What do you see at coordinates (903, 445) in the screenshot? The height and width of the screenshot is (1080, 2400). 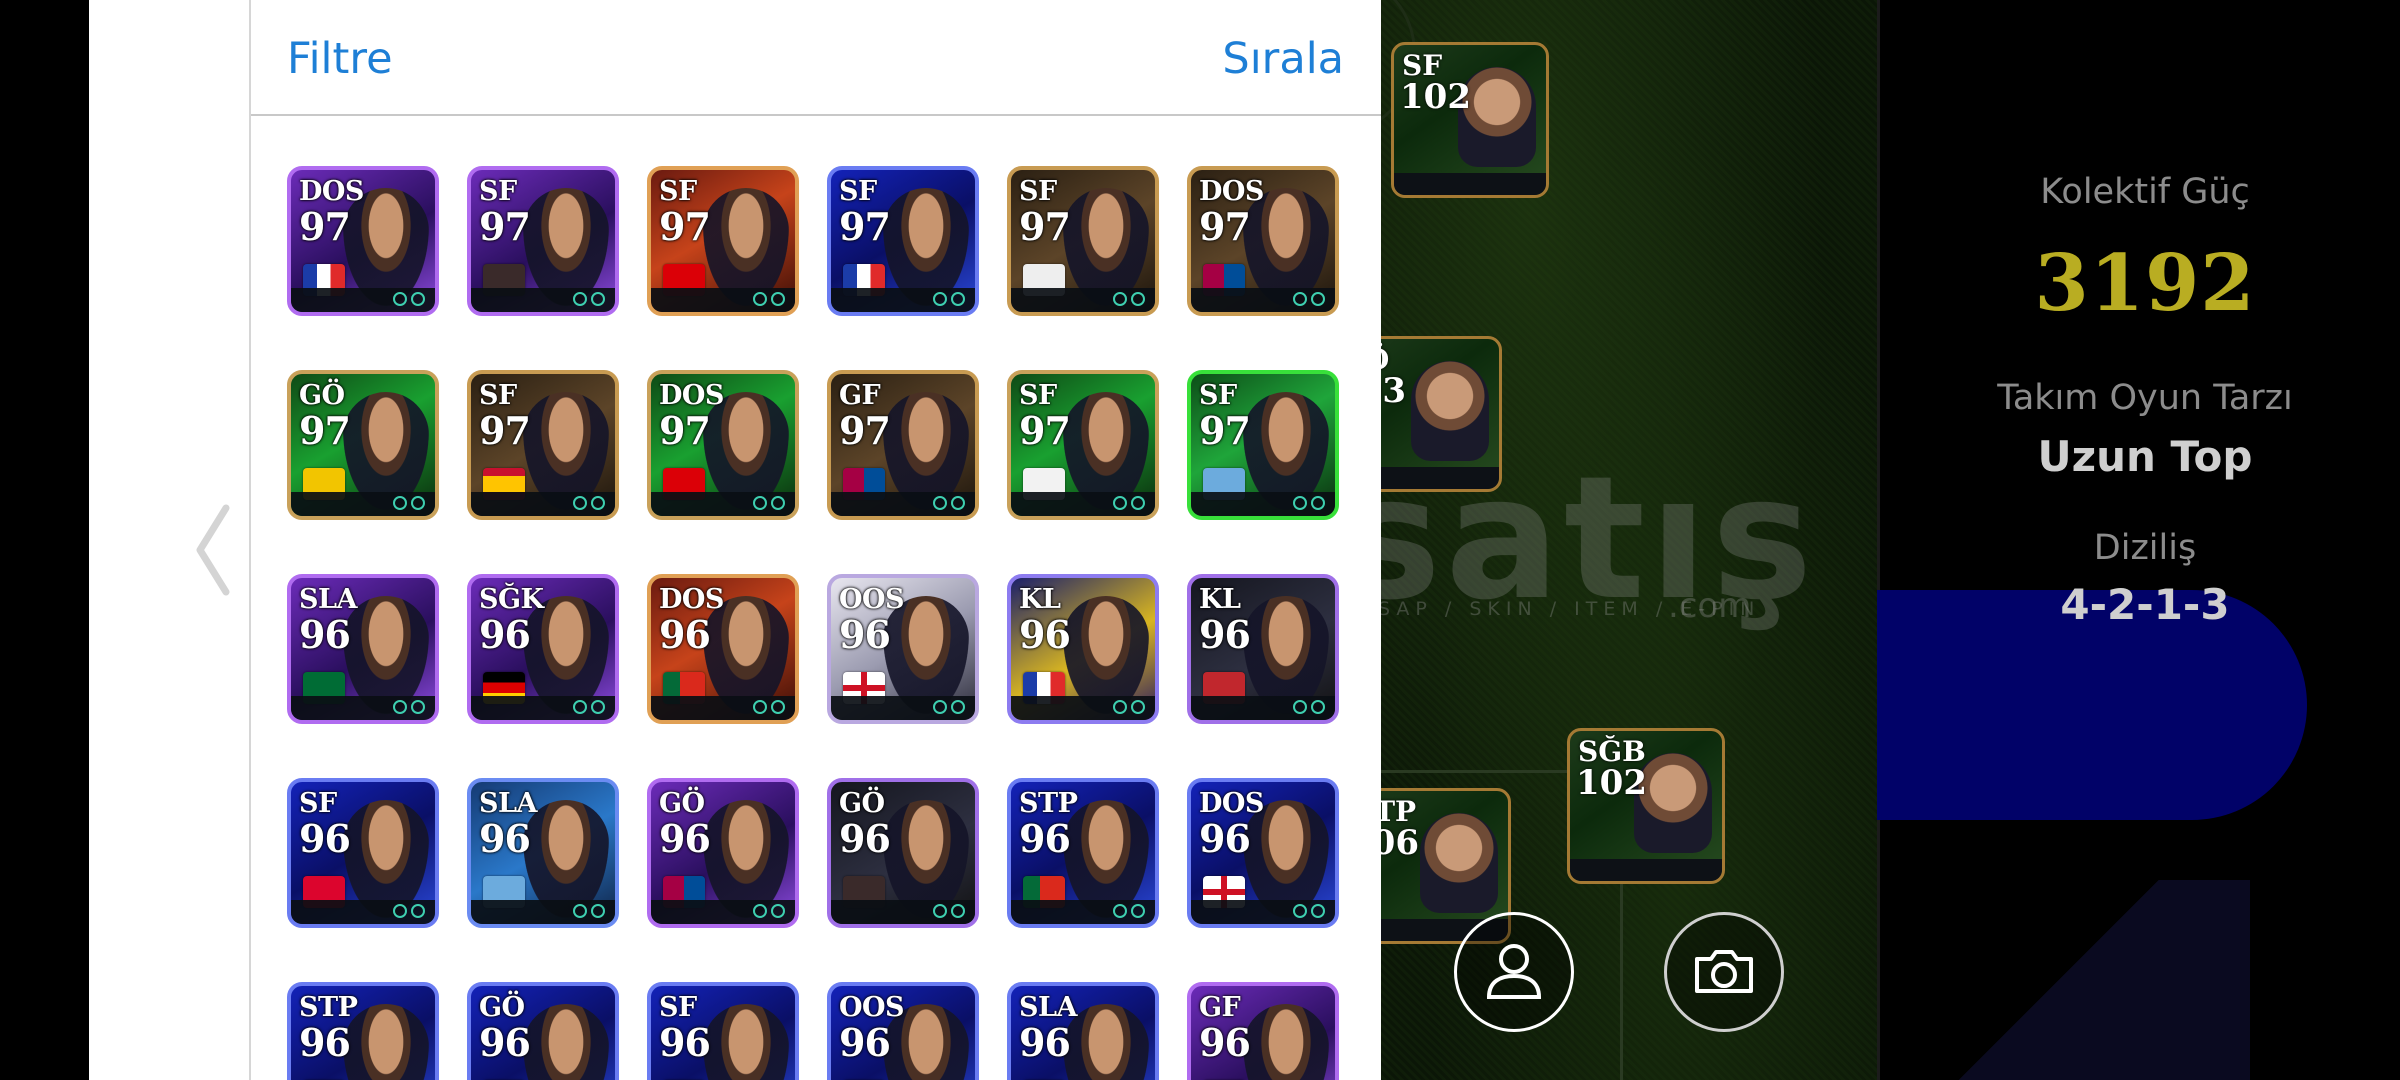 I see `player-card: GF 97` at bounding box center [903, 445].